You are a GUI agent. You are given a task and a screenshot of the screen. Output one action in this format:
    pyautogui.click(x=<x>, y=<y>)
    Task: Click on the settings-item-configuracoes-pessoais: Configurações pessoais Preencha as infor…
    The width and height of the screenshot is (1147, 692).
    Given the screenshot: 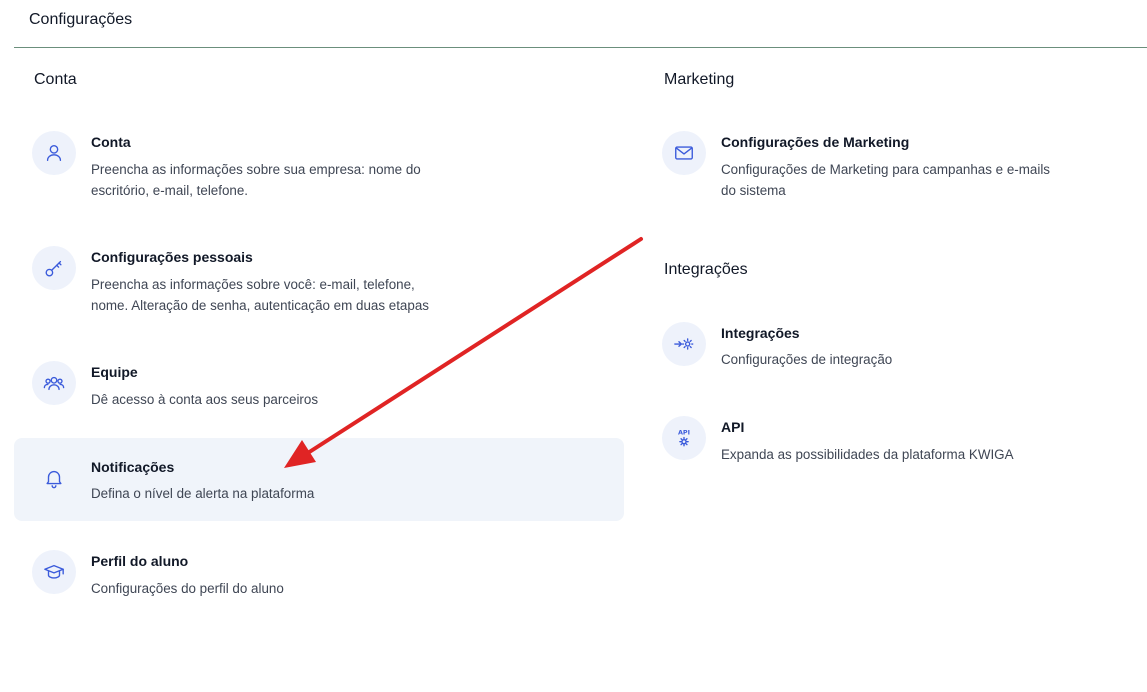 What is the action you would take?
    pyautogui.click(x=319, y=283)
    